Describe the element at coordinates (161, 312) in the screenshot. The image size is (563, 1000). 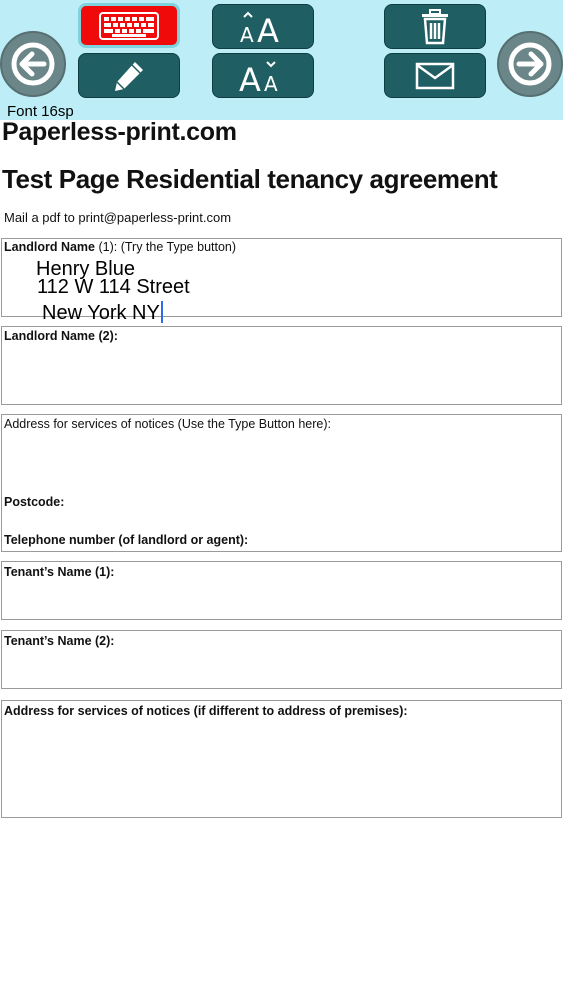
I see `text-cursor` at that location.